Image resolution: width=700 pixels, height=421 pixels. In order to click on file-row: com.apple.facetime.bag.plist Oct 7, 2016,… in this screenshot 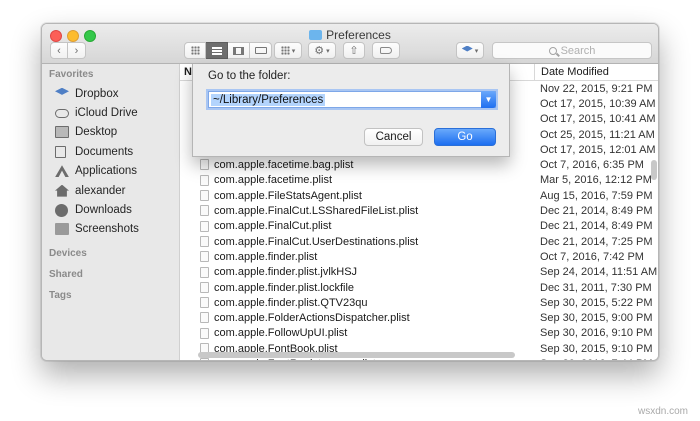, I will do `click(419, 164)`.